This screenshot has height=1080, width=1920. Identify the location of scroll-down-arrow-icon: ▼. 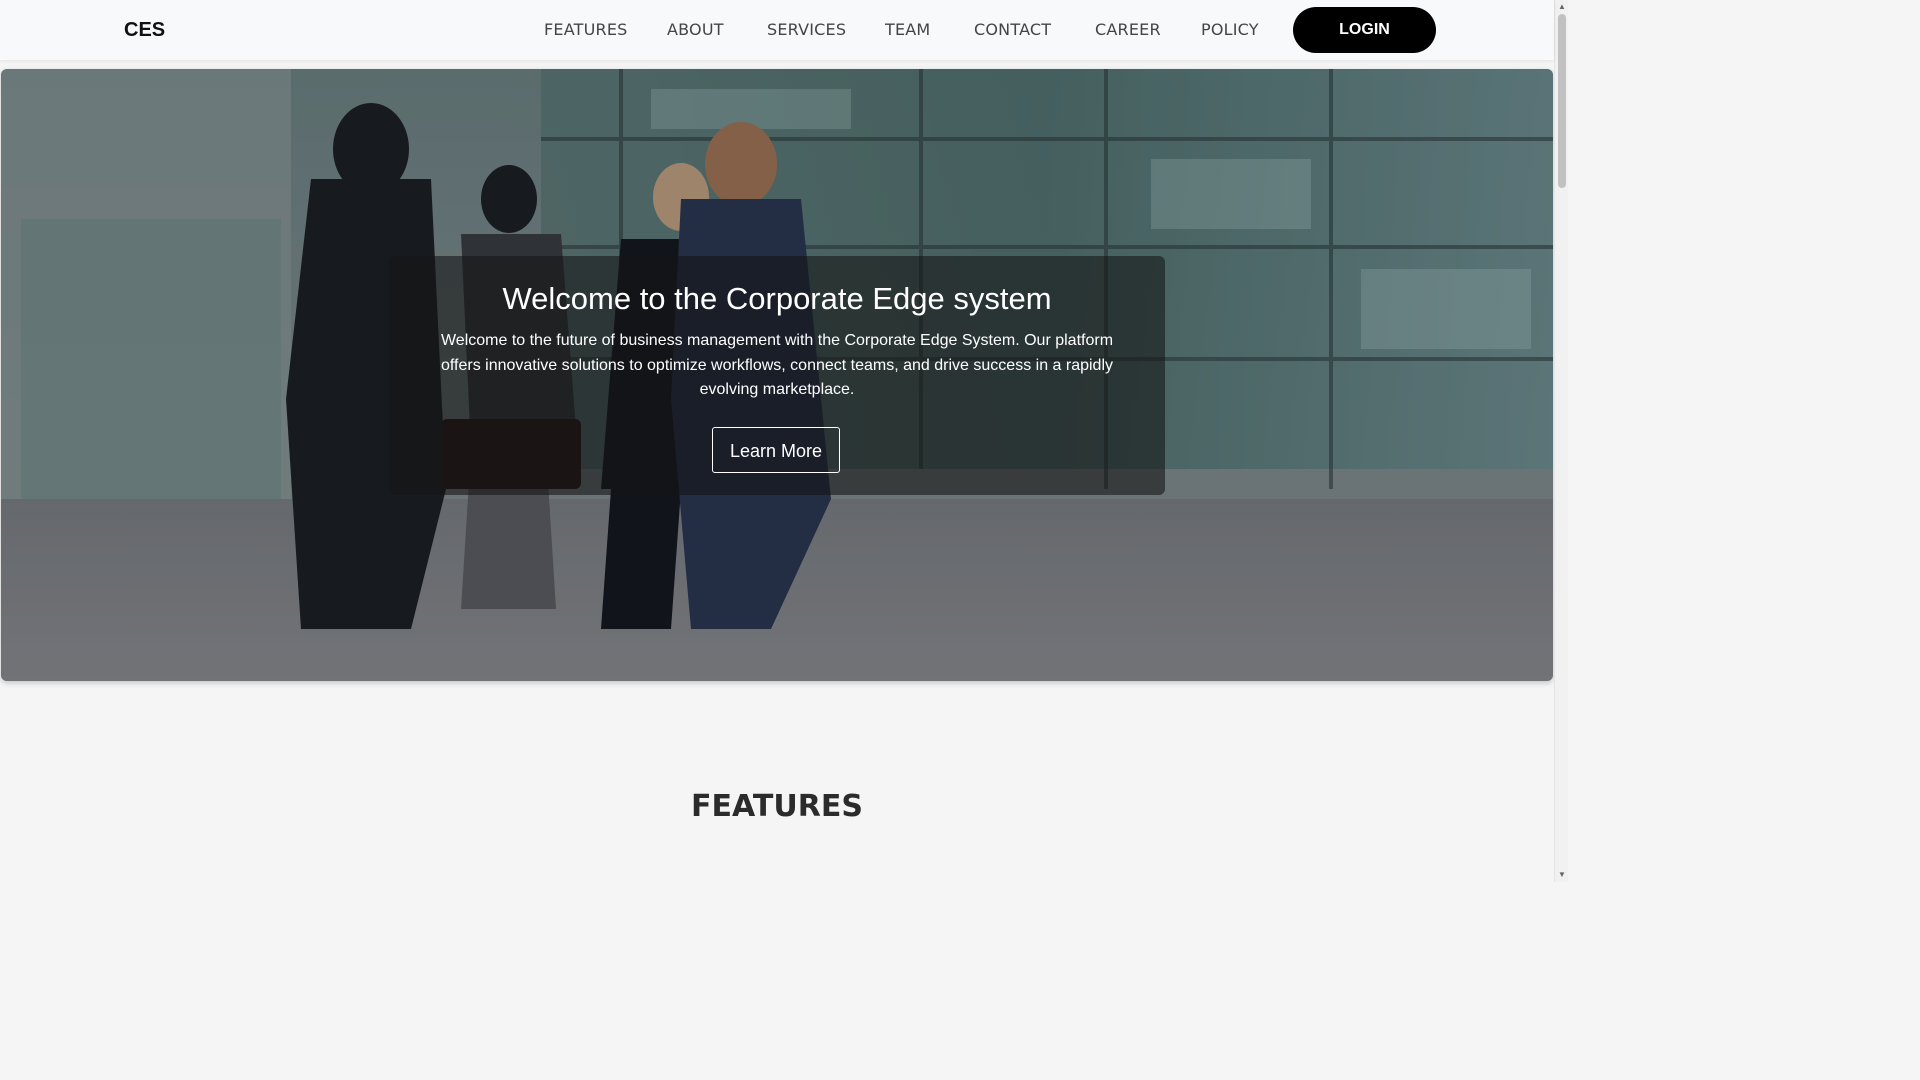
(1561, 875).